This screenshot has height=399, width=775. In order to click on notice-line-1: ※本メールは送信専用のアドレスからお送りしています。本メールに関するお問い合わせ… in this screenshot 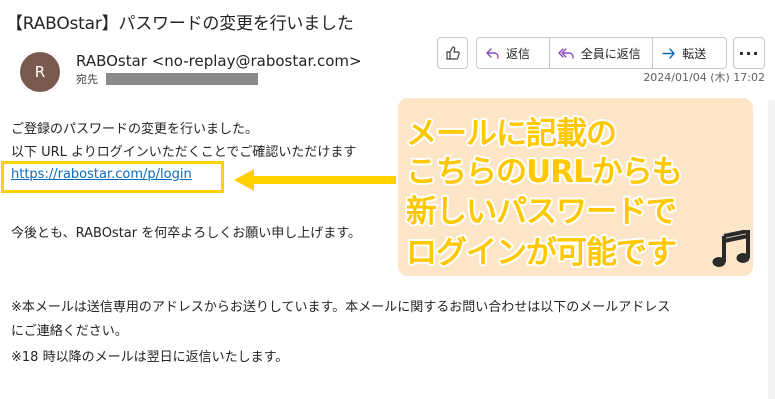, I will do `click(341, 307)`.